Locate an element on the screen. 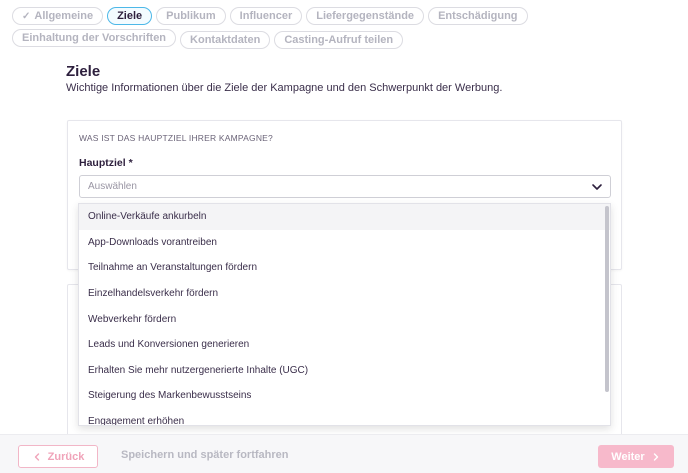 Image resolution: width=688 pixels, height=473 pixels. tab-publikum: Publikum is located at coordinates (191, 16).